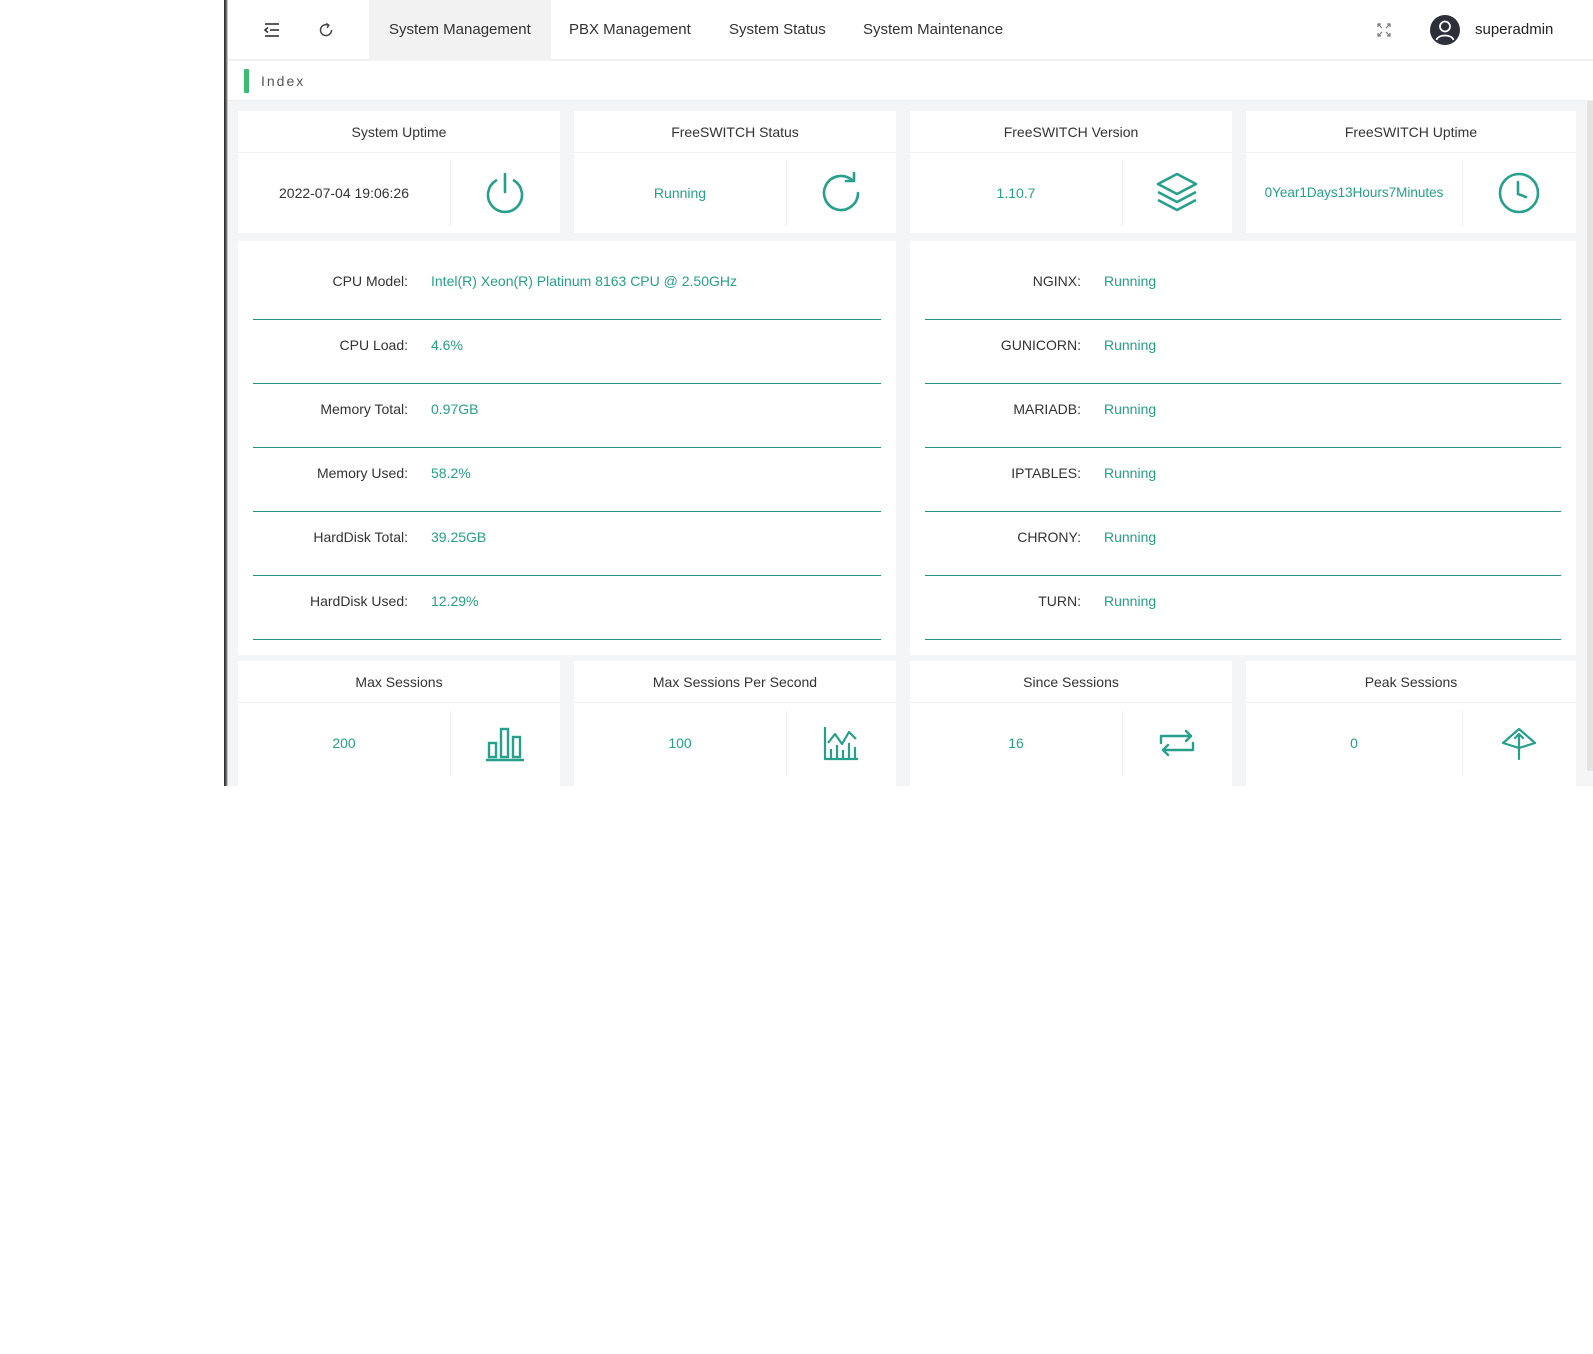 This screenshot has width=1593, height=1354. What do you see at coordinates (735, 132) in the screenshot?
I see `card-title: FreeSWITCH Status` at bounding box center [735, 132].